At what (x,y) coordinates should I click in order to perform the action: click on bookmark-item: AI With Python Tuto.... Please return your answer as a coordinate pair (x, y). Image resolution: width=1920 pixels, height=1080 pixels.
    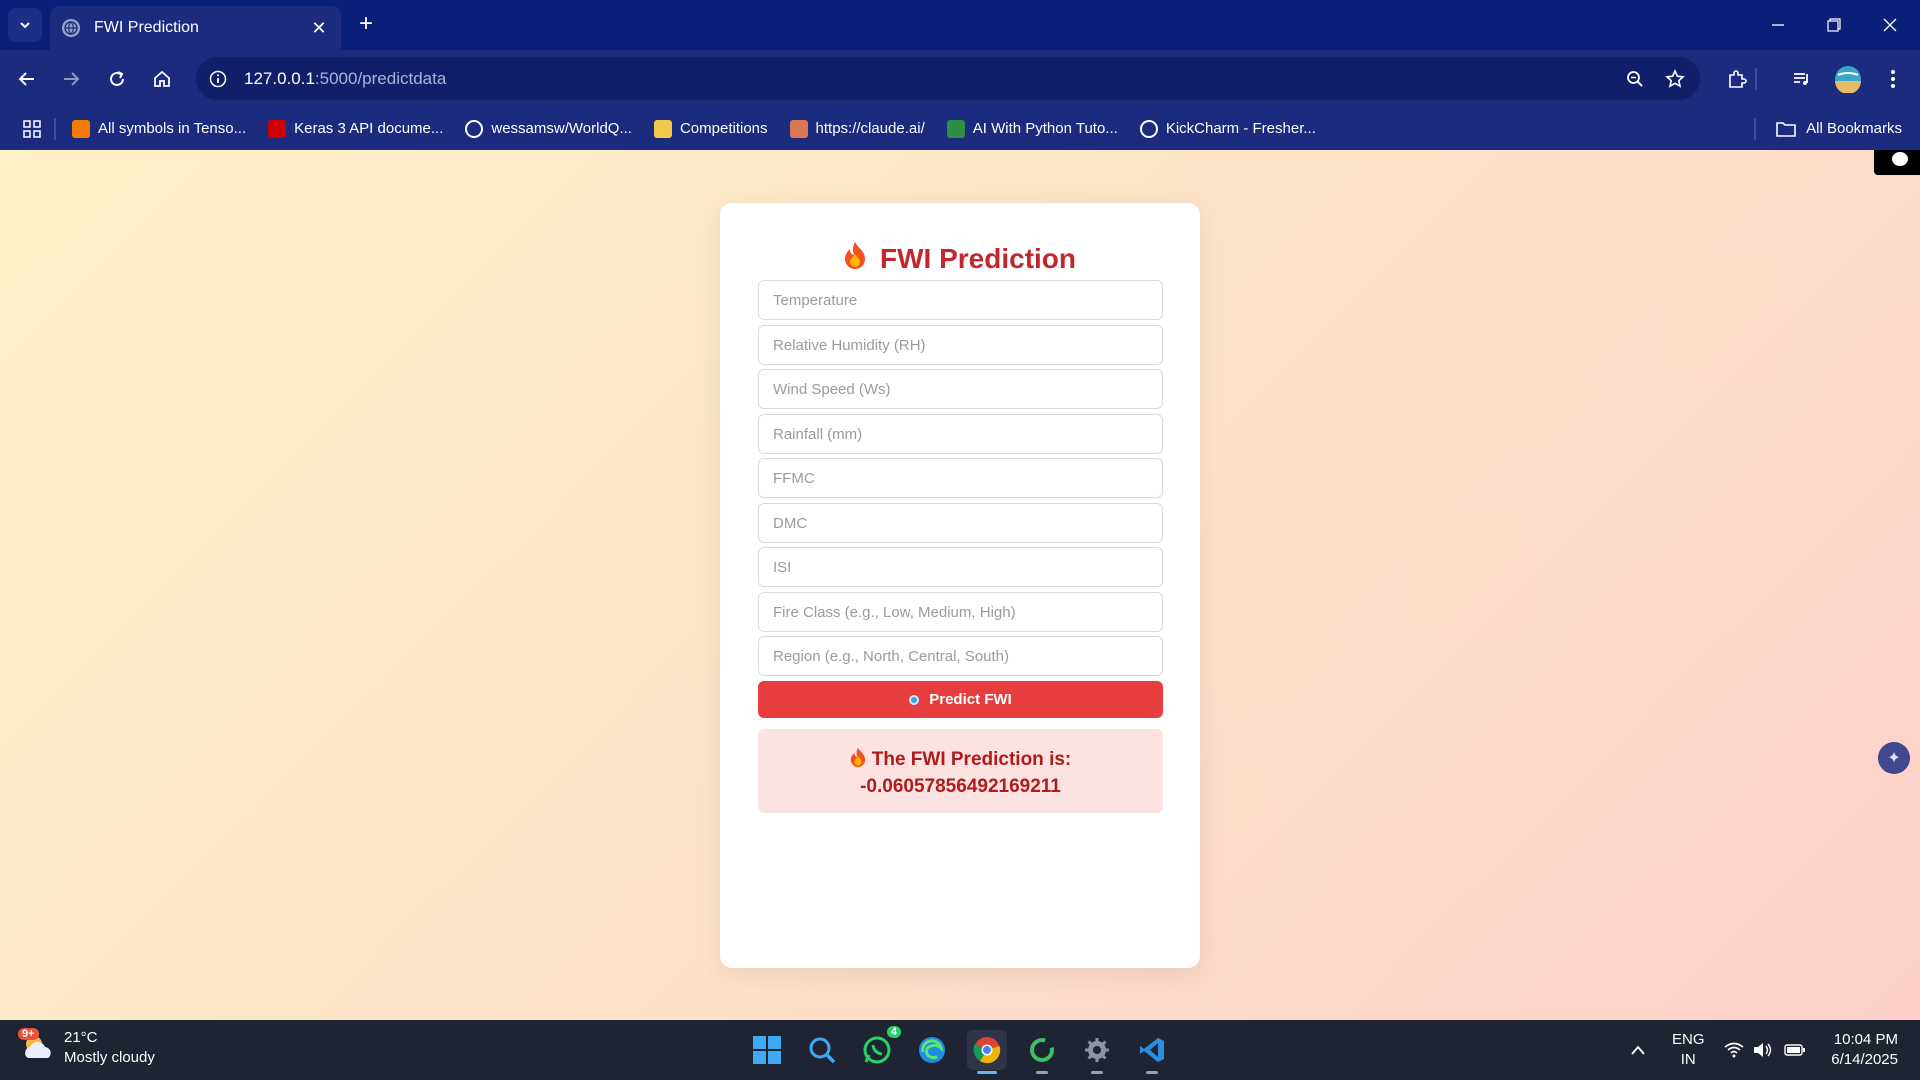
    Looking at the image, I should click on (1032, 128).